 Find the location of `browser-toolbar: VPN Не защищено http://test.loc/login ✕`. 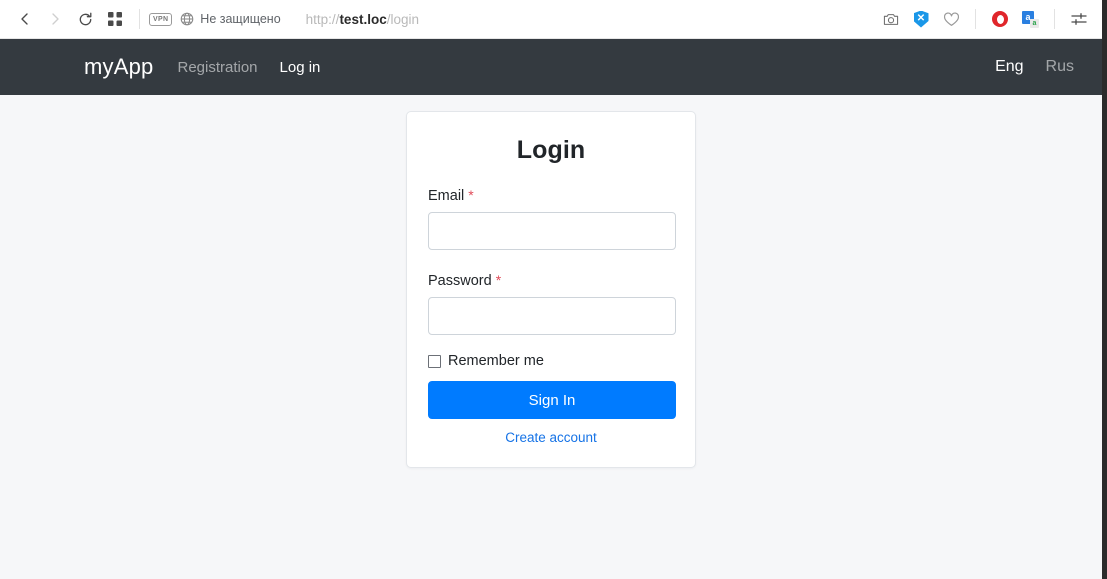

browser-toolbar: VPN Не защищено http://test.loc/login ✕ is located at coordinates (551, 19).